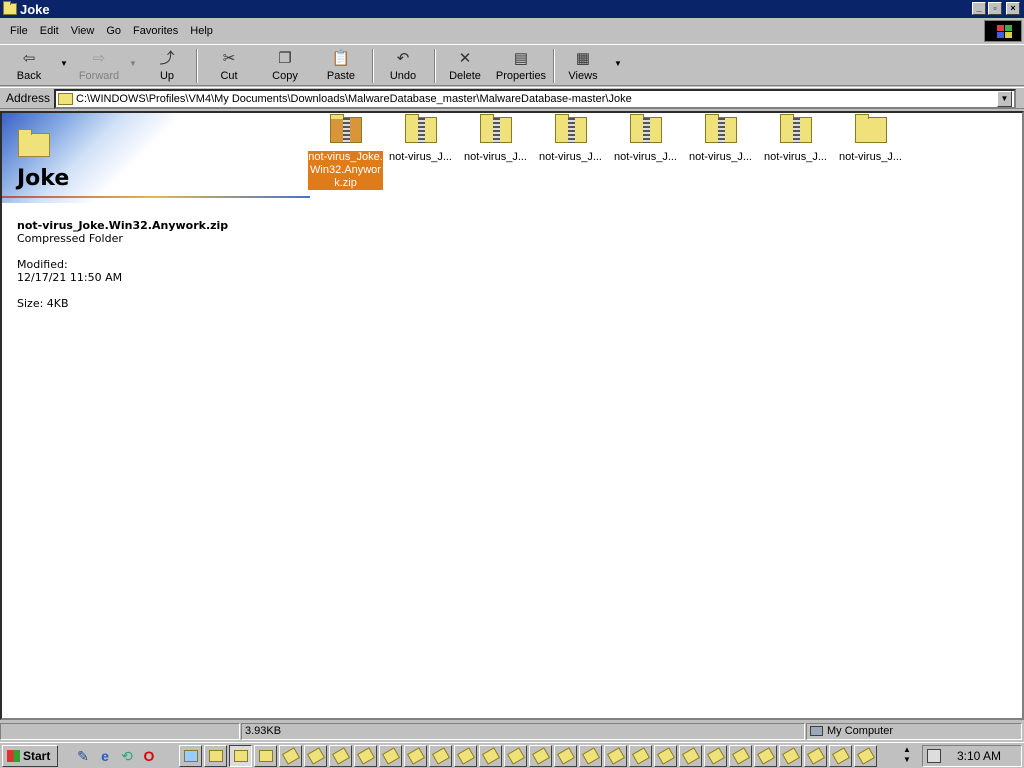  Describe the element at coordinates (197, 66) in the screenshot. I see `toolbar-separator` at that location.